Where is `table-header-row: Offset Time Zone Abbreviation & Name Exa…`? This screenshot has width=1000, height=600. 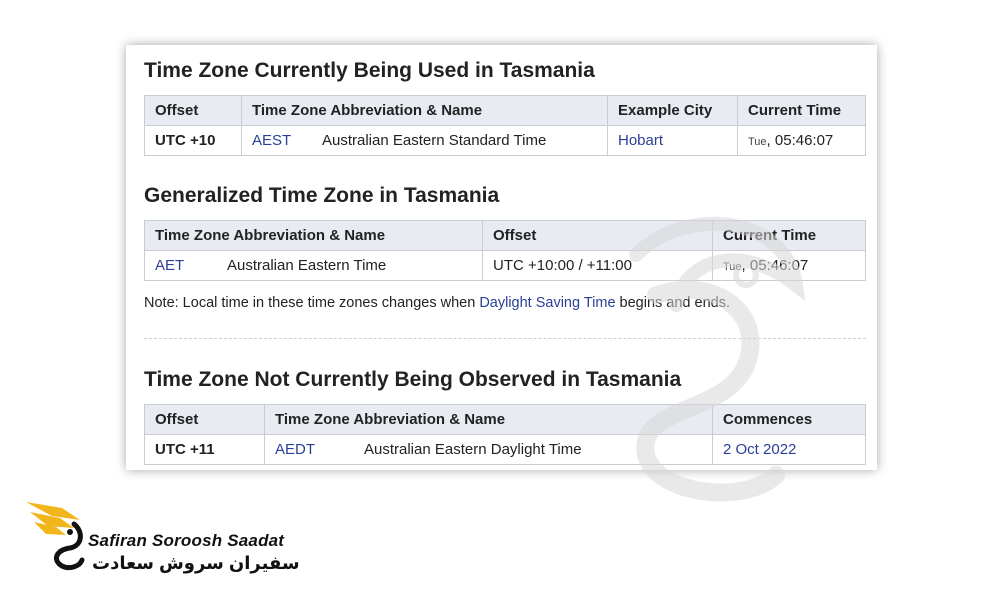
table-header-row: Offset Time Zone Abbreviation & Name Exa… is located at coordinates (505, 110).